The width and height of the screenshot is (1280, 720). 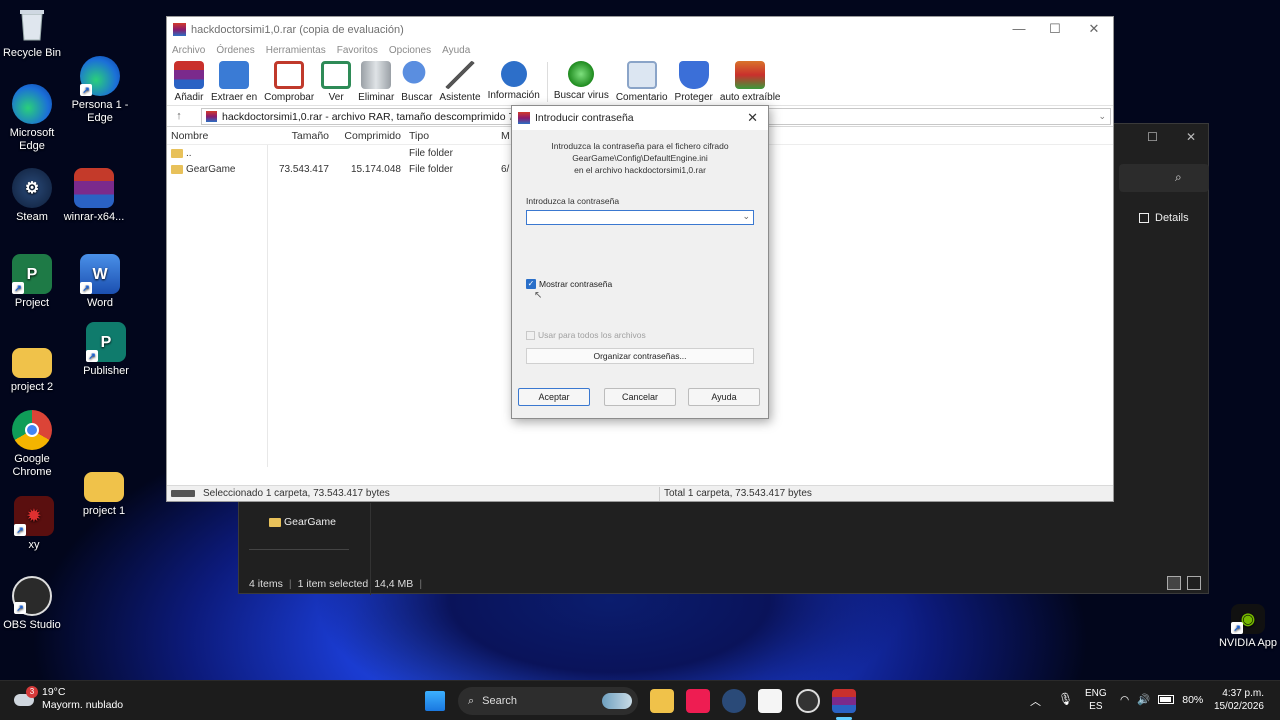 I want to click on menu-opciones: Opciones, so click(x=410, y=50).